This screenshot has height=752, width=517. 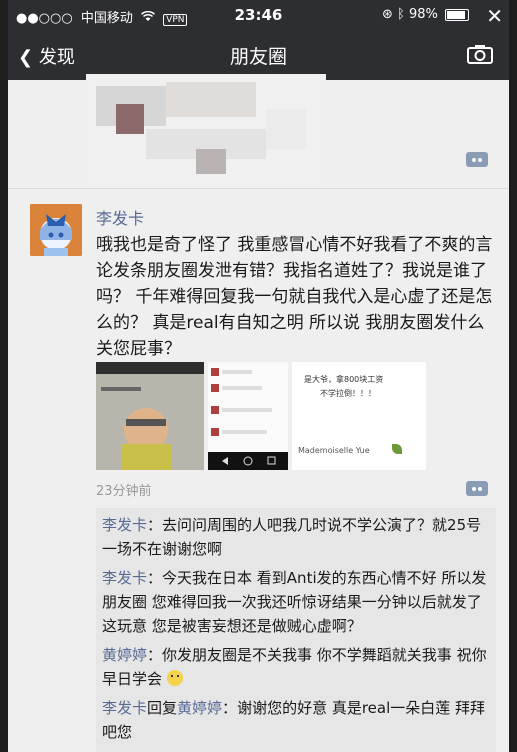 What do you see at coordinates (174, 678) in the screenshot?
I see `smile-emoji-icon` at bounding box center [174, 678].